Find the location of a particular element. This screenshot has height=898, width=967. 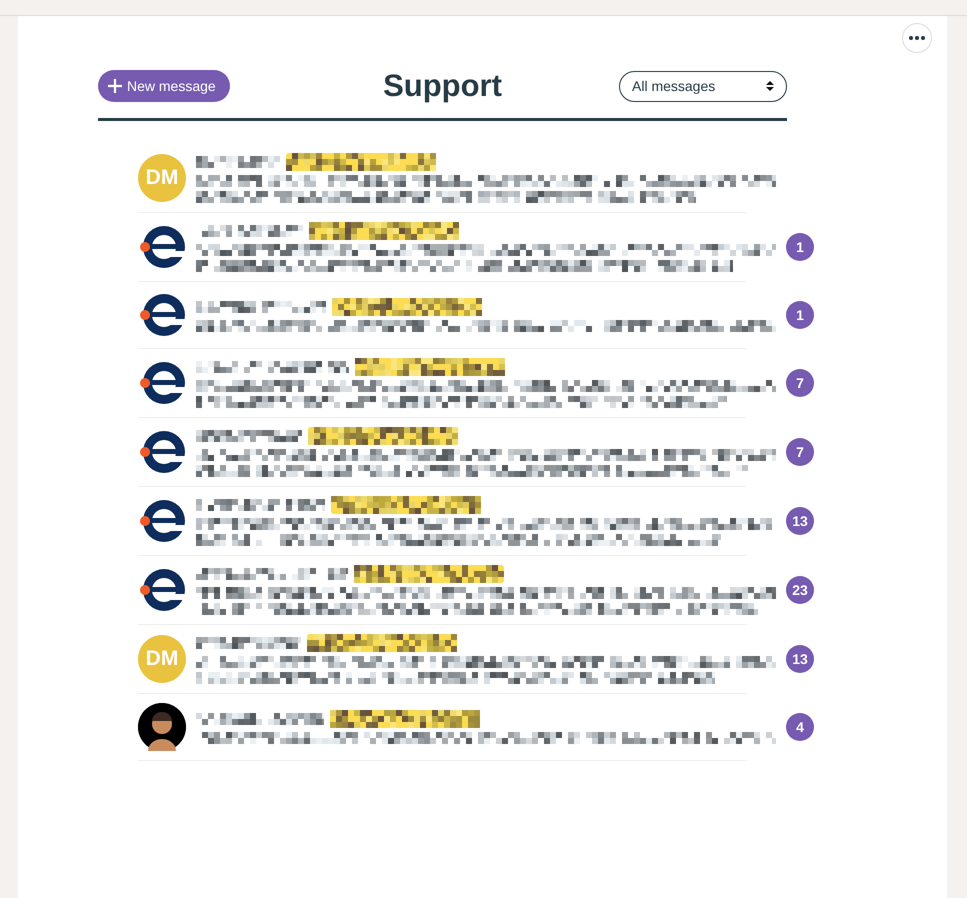

person-avatar is located at coordinates (162, 727).